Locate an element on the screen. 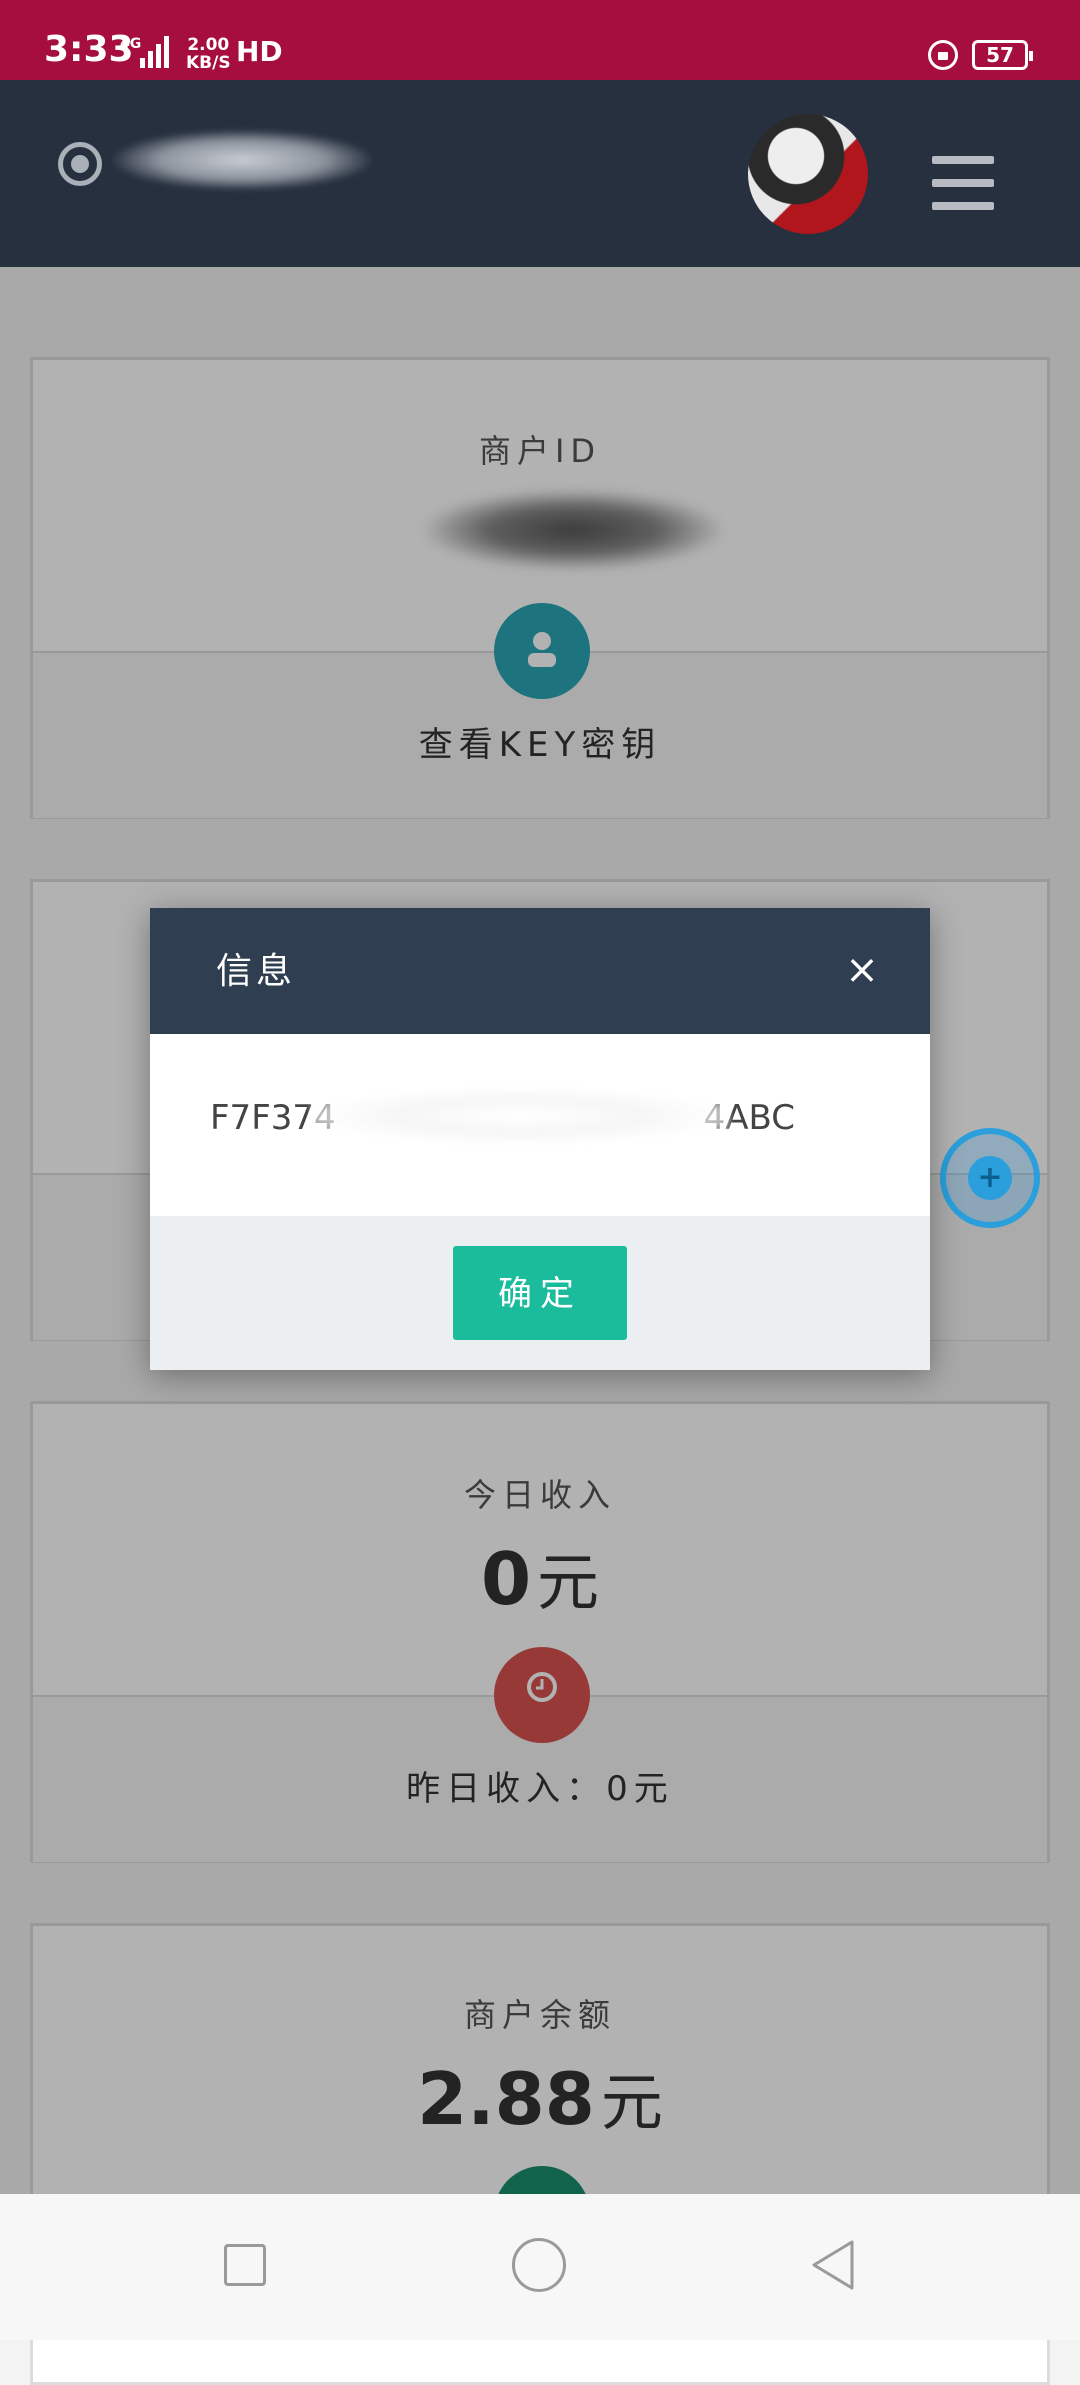 This screenshot has height=2385, width=1080. network-speed: 2.00 KB/S is located at coordinates (208, 54).